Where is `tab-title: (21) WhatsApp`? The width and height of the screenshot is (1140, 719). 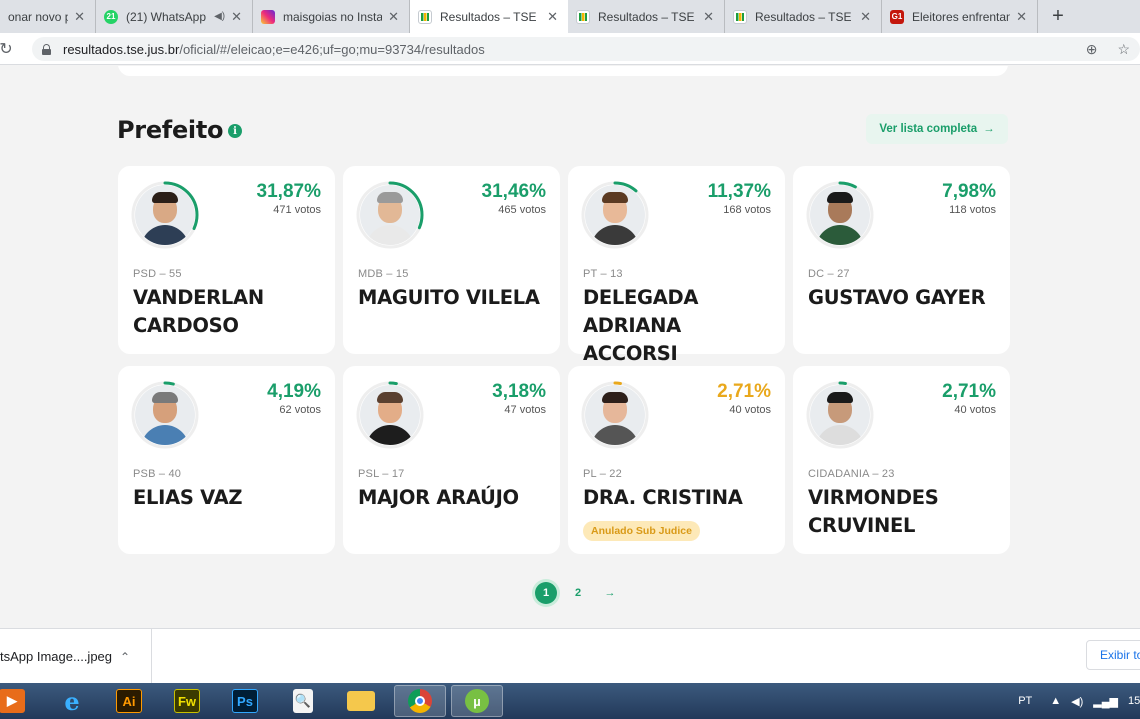
tab-title: (21) WhatsApp is located at coordinates (166, 16).